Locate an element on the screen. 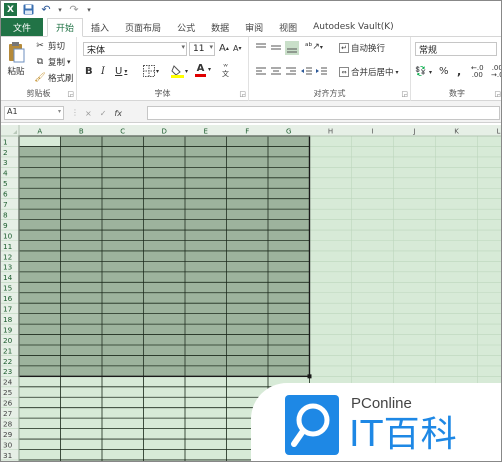  row-header-31: 31 is located at coordinates (7, 455).